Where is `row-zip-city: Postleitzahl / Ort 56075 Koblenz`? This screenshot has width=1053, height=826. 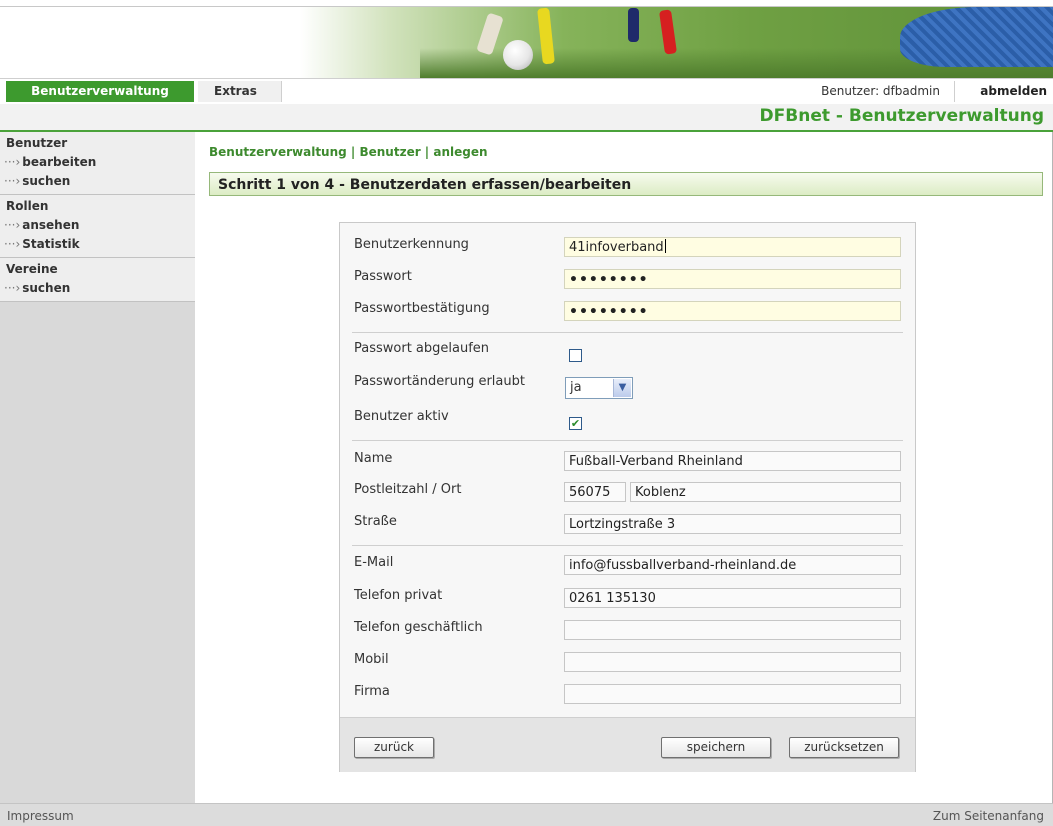 row-zip-city: Postleitzahl / Ort 56075 Koblenz is located at coordinates (628, 495).